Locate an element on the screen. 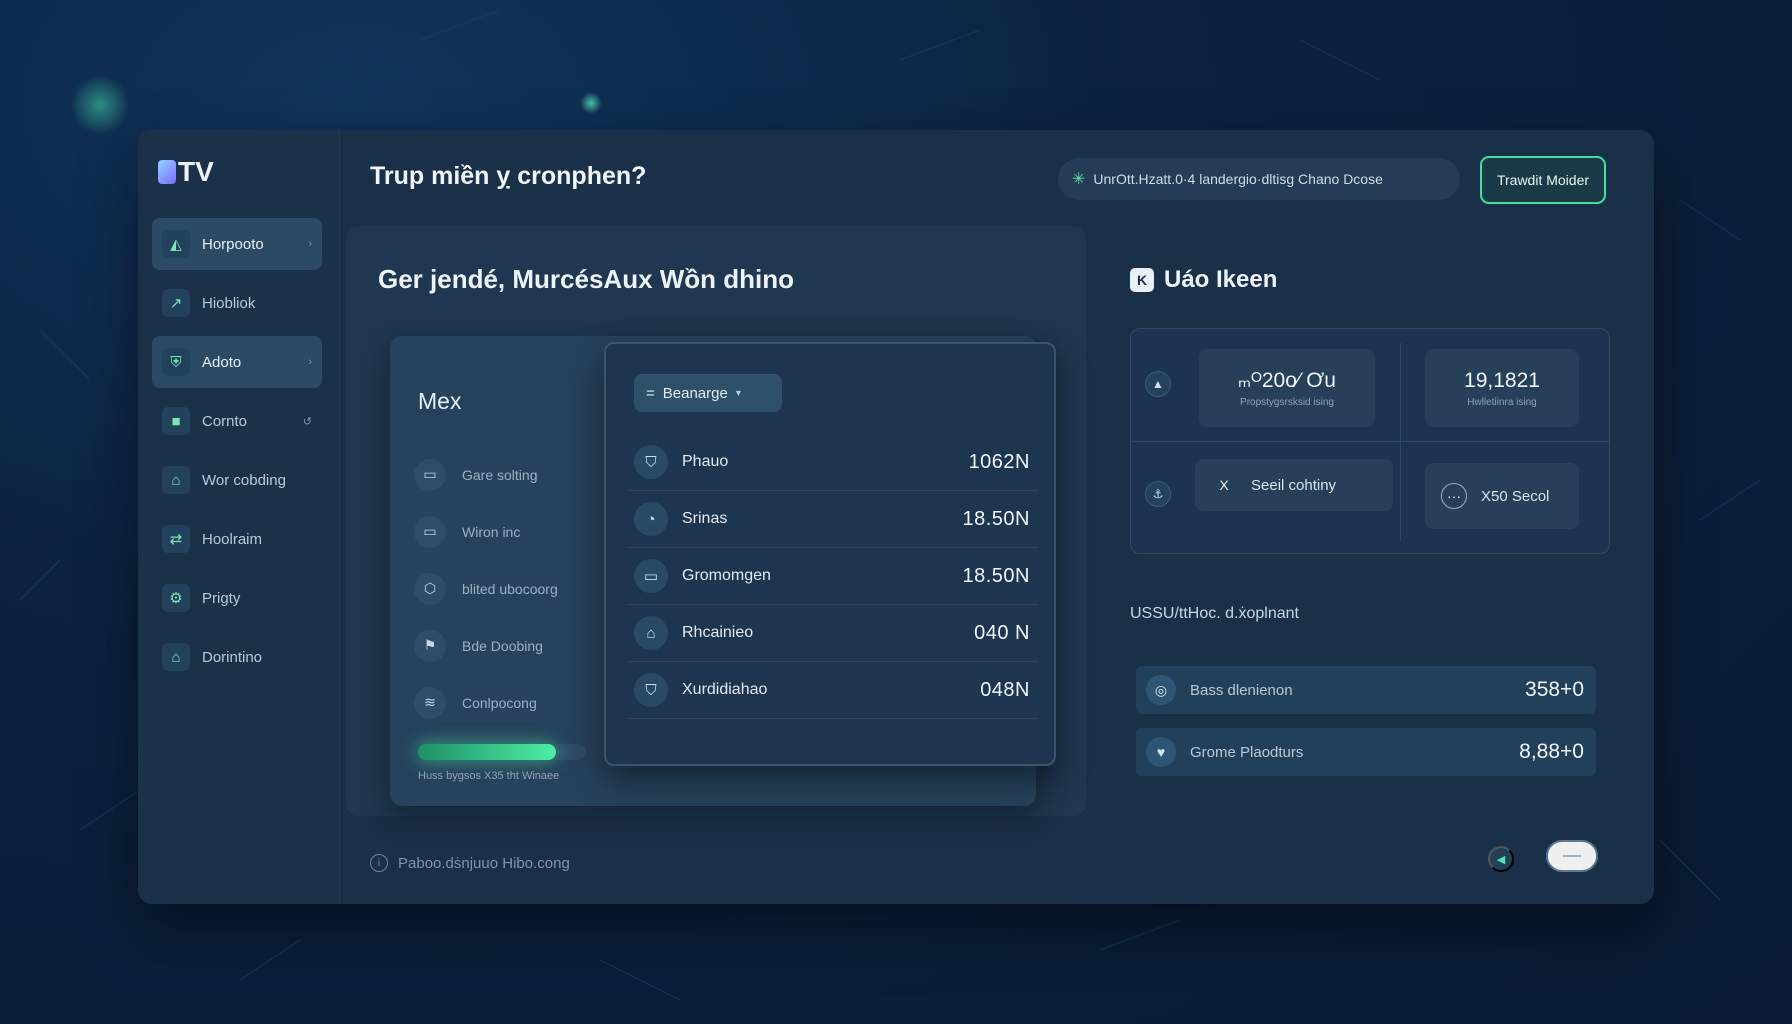 This screenshot has height=1024, width=1792. right-heading: K Uáo Ikeen is located at coordinates (1203, 280).